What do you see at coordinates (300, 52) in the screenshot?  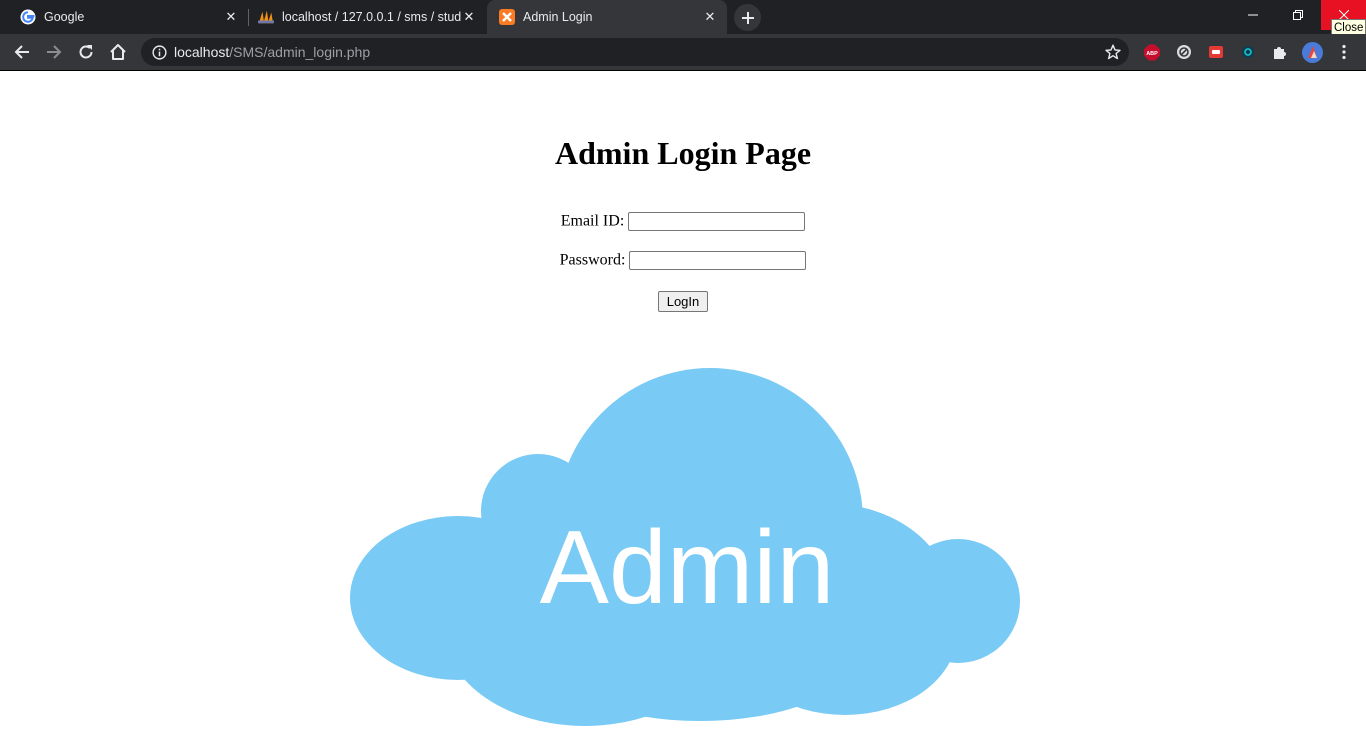 I see `url-path: /SMS/admin_login.php` at bounding box center [300, 52].